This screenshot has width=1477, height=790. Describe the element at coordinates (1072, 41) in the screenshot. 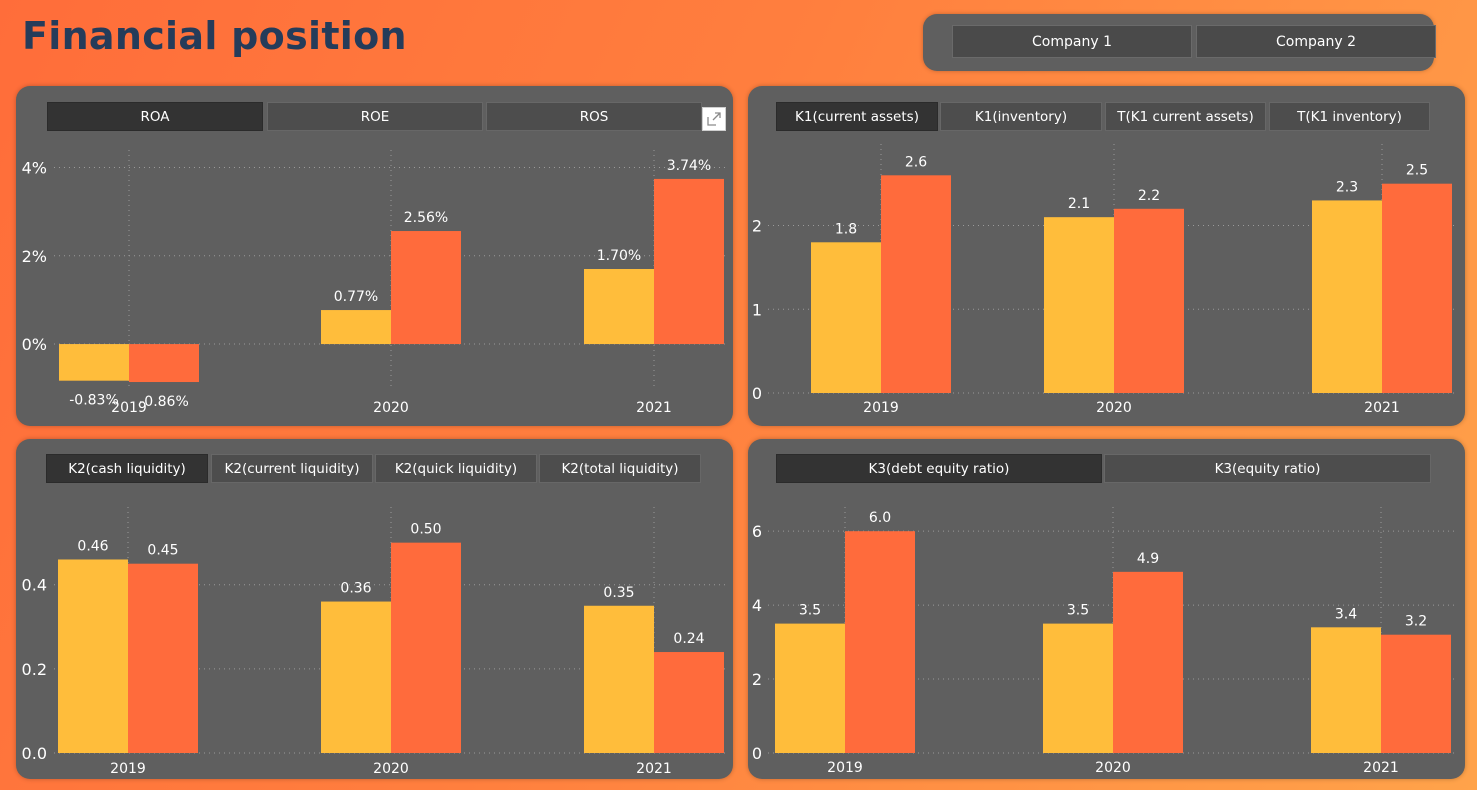

I see `company-1-button: Company 1` at that location.